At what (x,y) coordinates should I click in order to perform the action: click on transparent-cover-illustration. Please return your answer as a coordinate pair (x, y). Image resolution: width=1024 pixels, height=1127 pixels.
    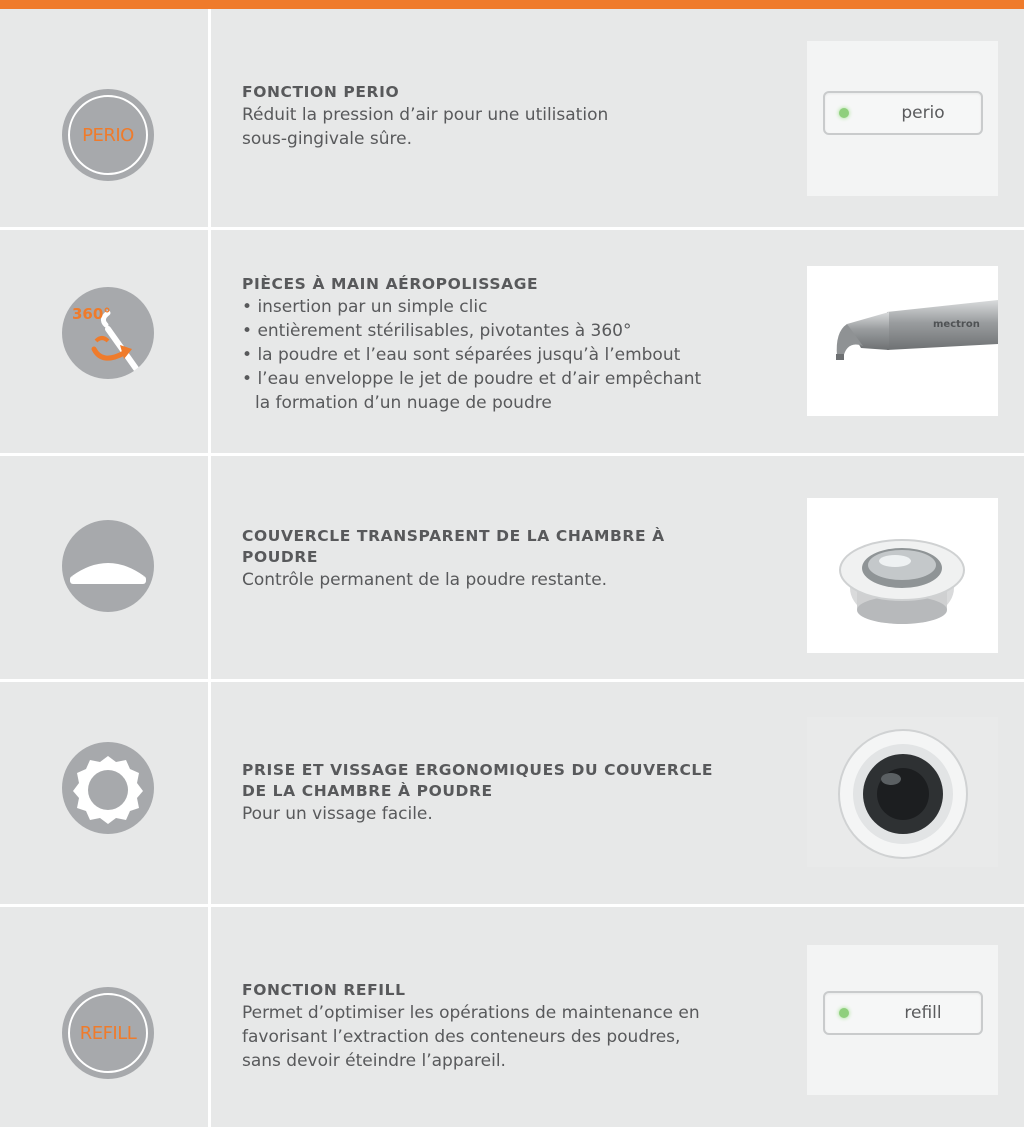
    Looking at the image, I should click on (902, 581).